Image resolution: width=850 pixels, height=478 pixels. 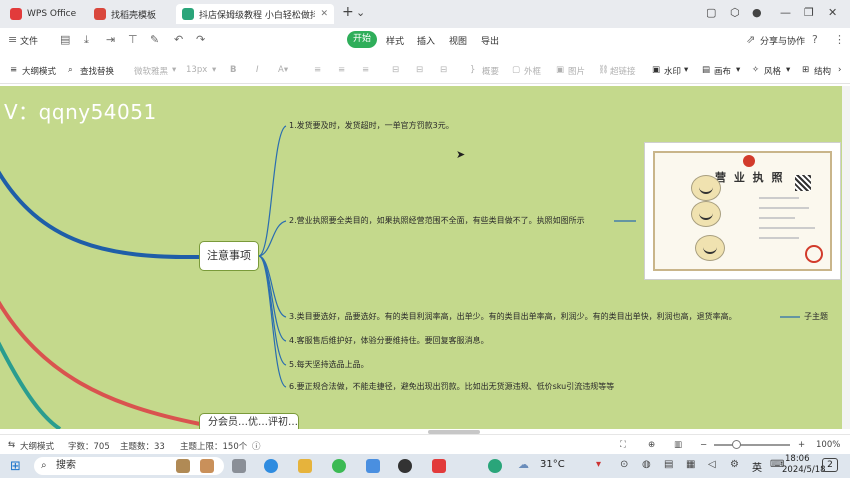 What do you see at coordinates (815, 39) in the screenshot?
I see `help-icon: ?` at bounding box center [815, 39].